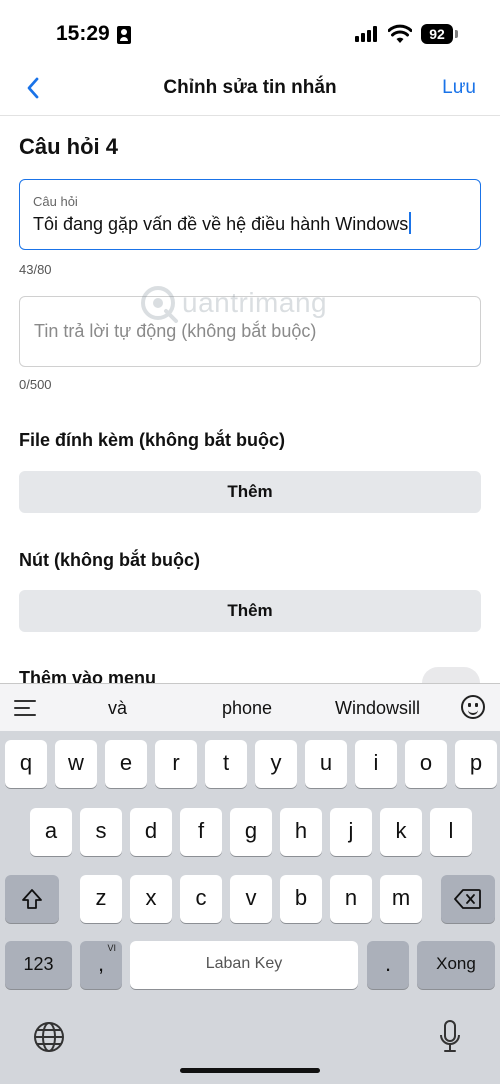 The height and width of the screenshot is (1084, 500). I want to click on attachment-heading: File đính kèm (không bắt buộc), so click(152, 440).